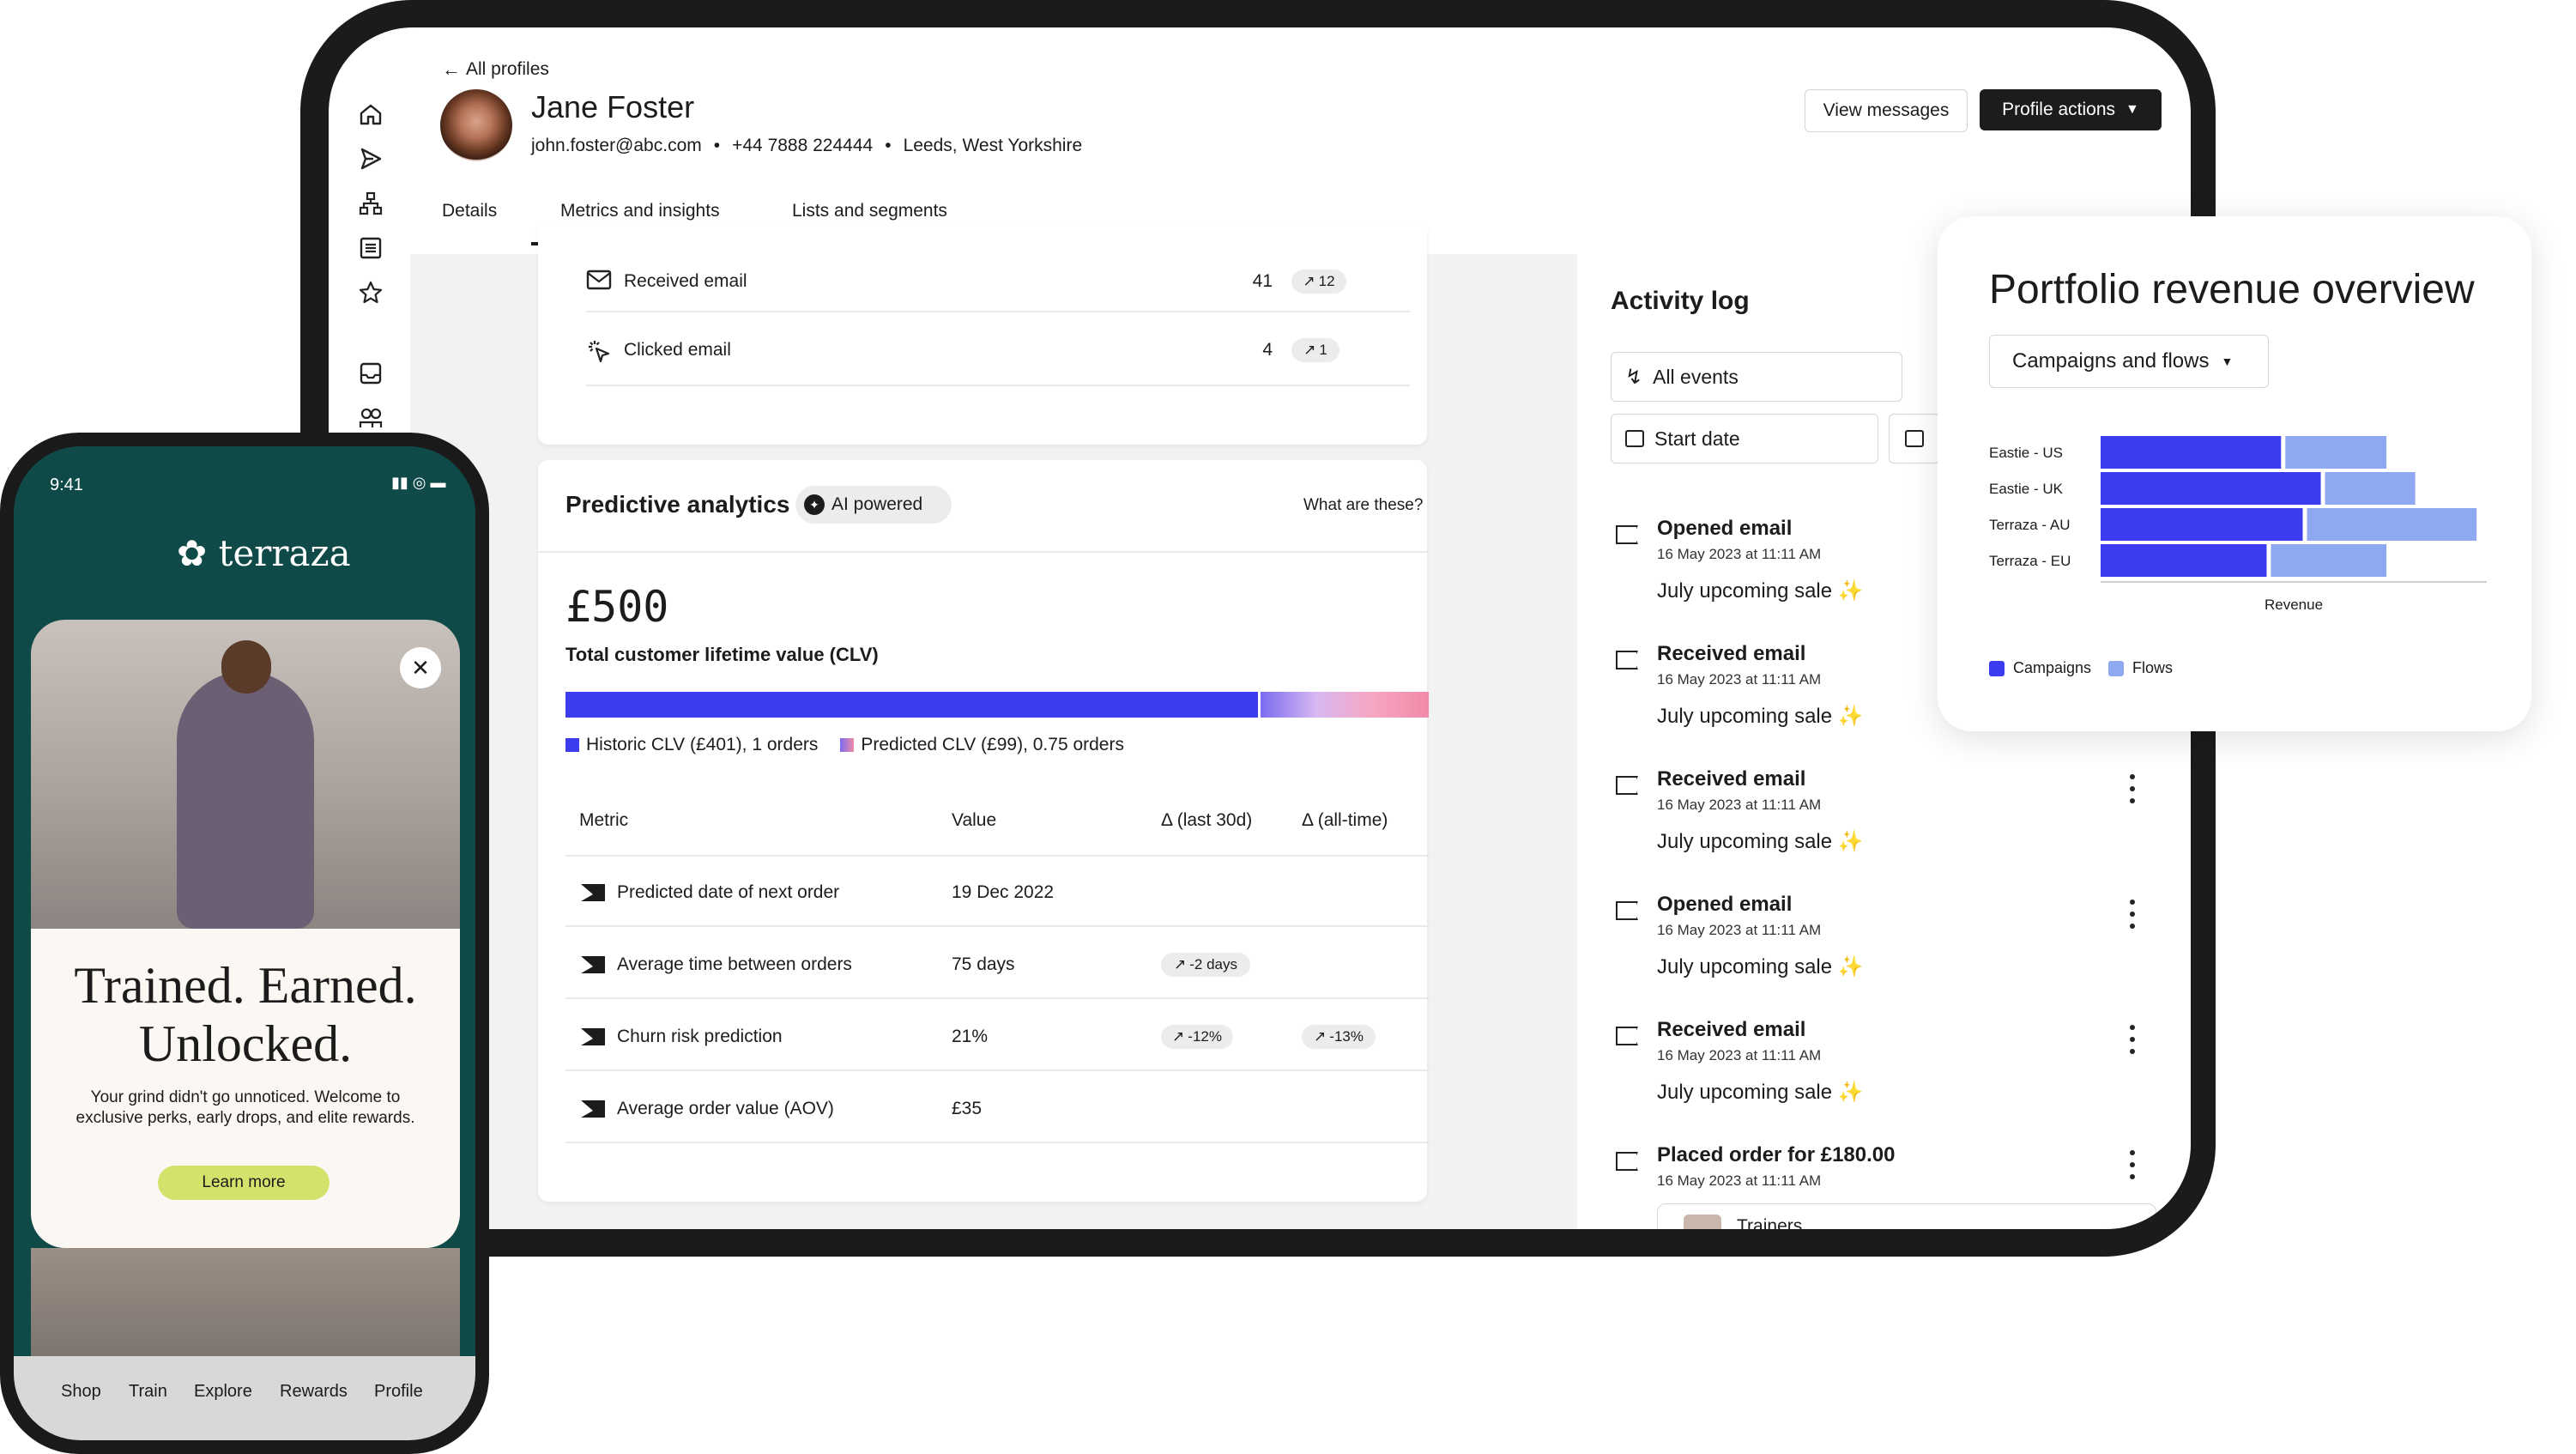  Describe the element at coordinates (1776, 1155) in the screenshot. I see `event-title: Placed order for £180.00` at that location.